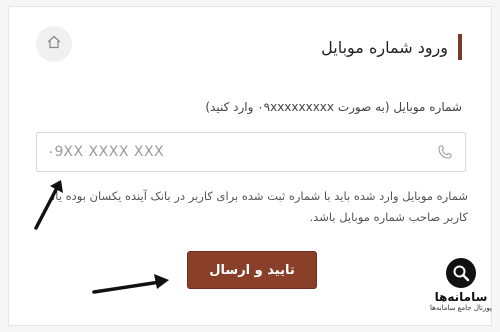 This screenshot has width=500, height=332. I want to click on page-title: ورود شماره موبایل, so click(384, 47).